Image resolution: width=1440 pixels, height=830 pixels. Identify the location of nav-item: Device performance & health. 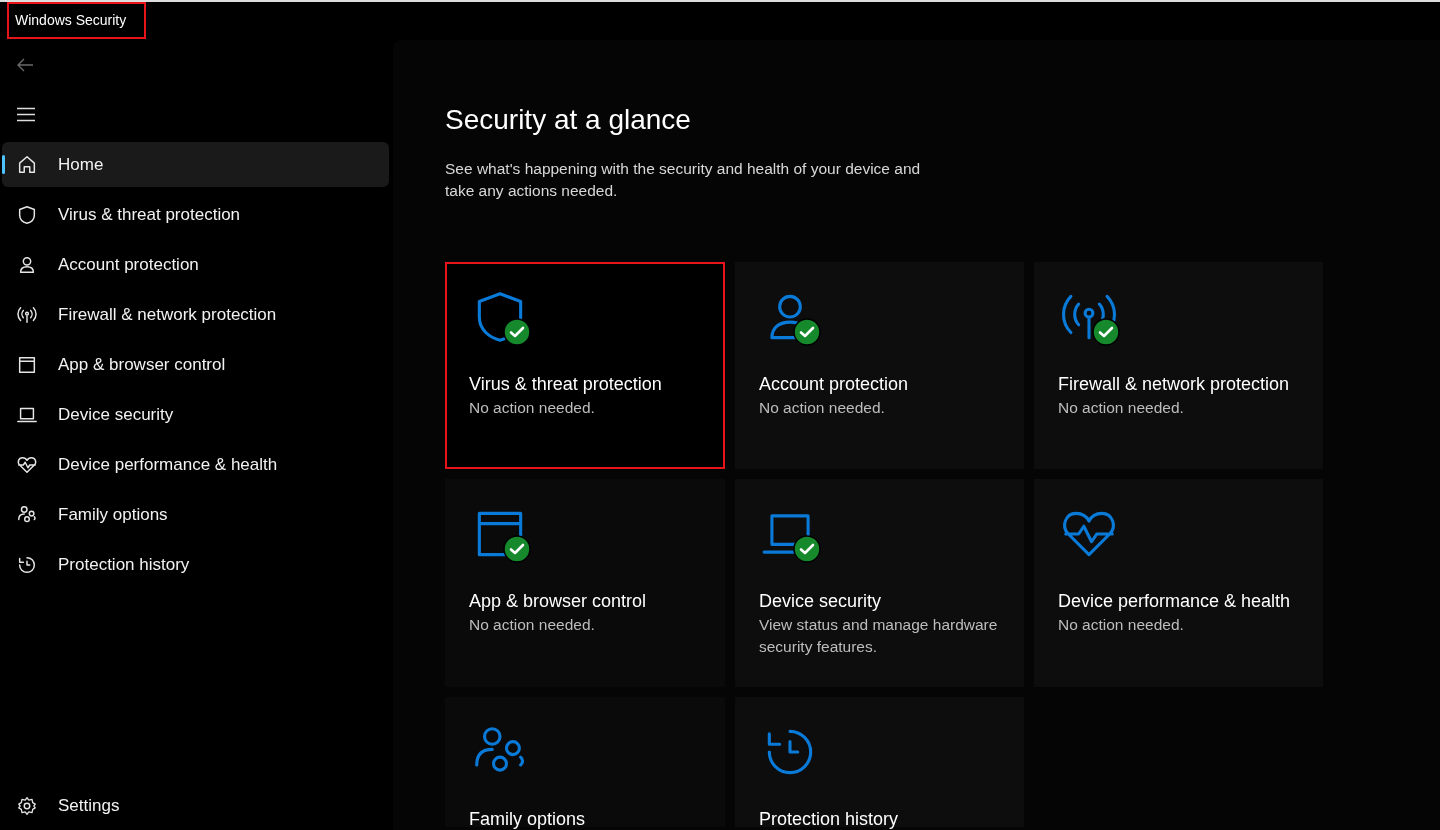
(195, 464).